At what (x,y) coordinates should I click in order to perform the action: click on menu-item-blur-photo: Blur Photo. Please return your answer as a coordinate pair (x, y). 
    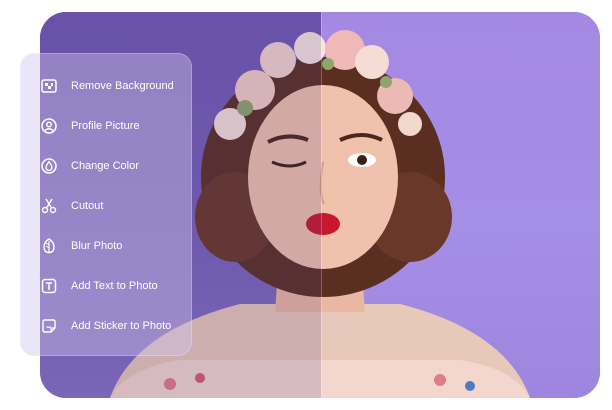
    Looking at the image, I should click on (106, 246).